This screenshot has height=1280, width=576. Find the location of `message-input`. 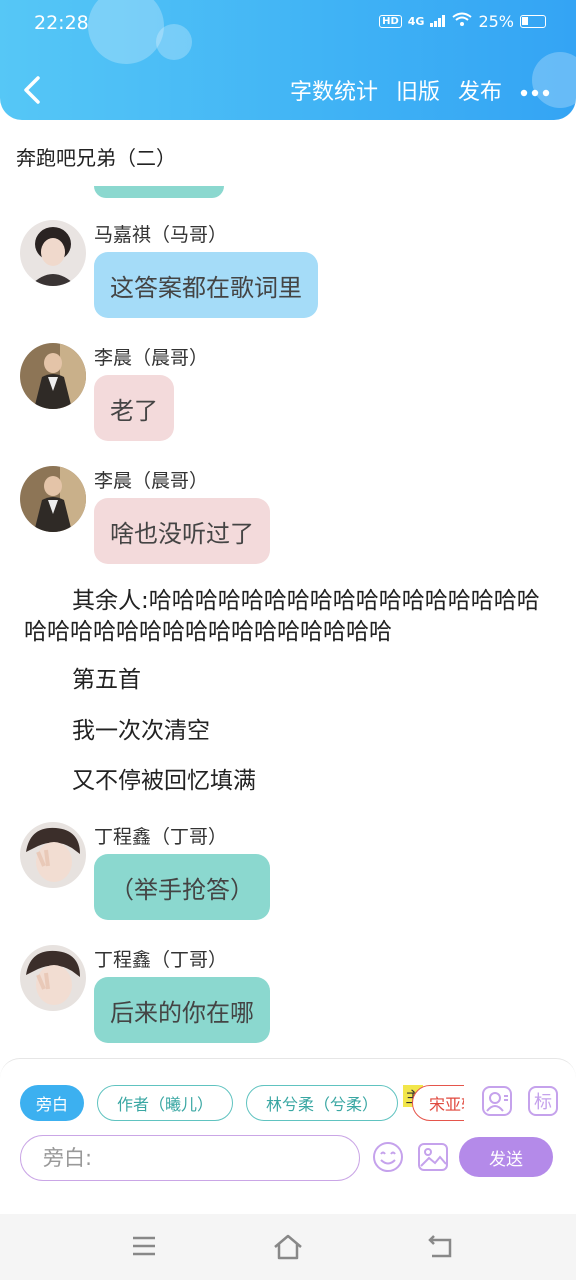

message-input is located at coordinates (190, 1158).